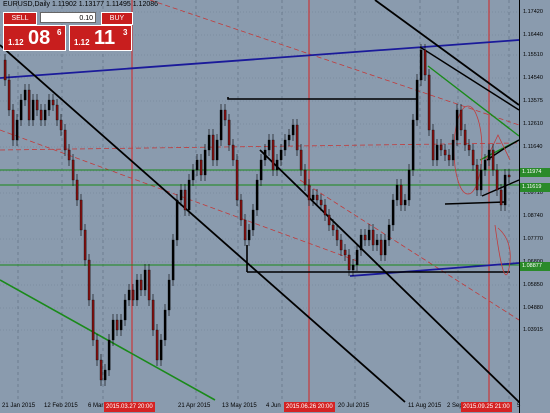 Image resolution: width=550 pixels, height=413 pixels. I want to click on time-tick-label: 21 Jan 2015, so click(19, 406).